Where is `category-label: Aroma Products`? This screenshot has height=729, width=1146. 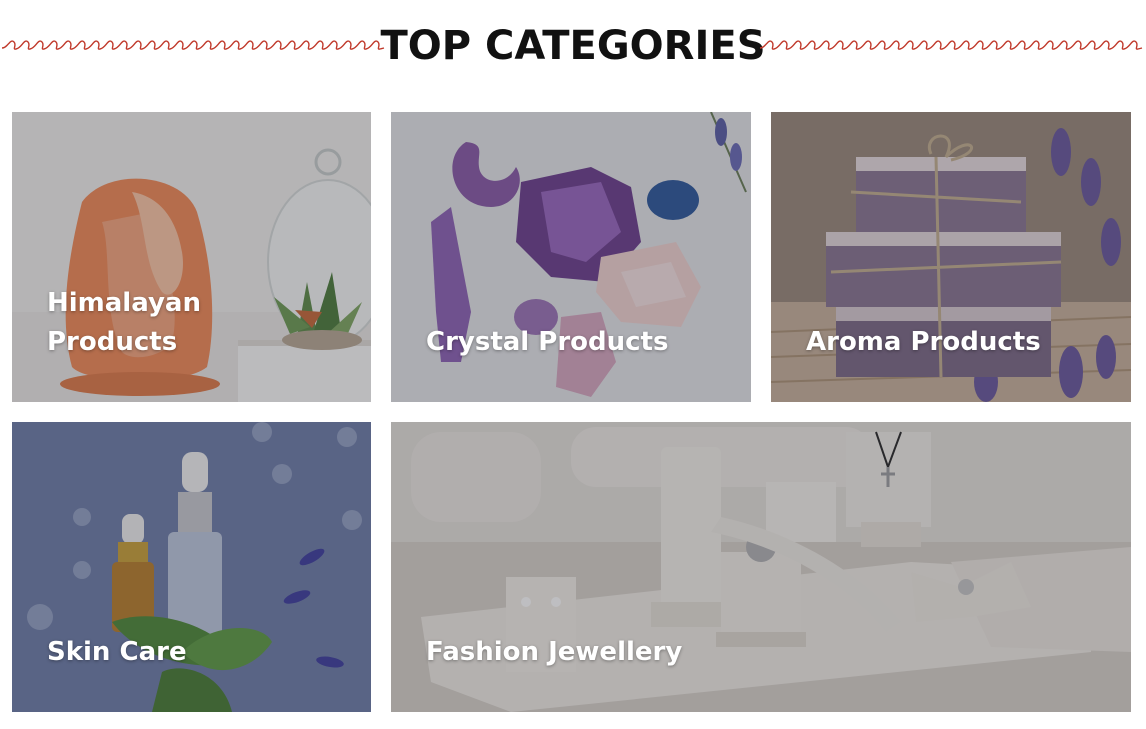 category-label: Aroma Products is located at coordinates (923, 342).